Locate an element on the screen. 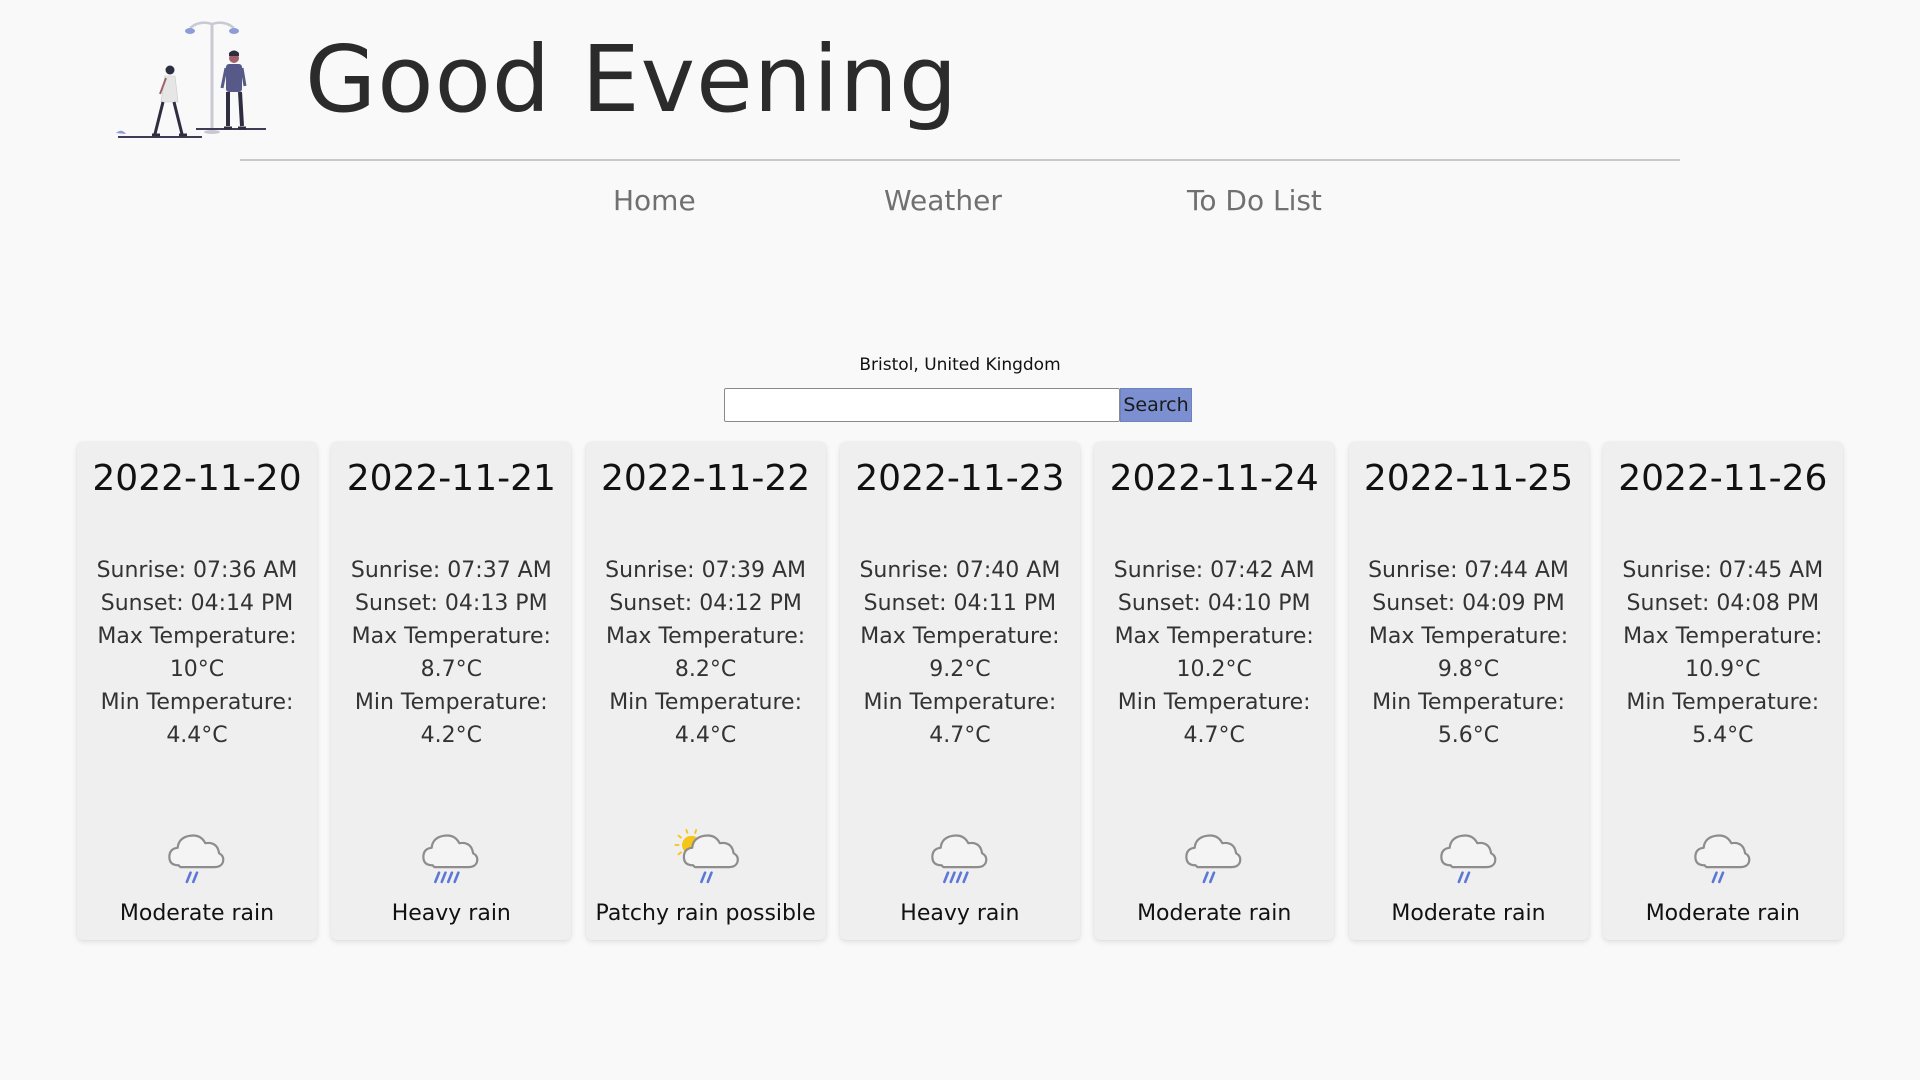  min-temperature-value: 5.4°C is located at coordinates (1723, 735).